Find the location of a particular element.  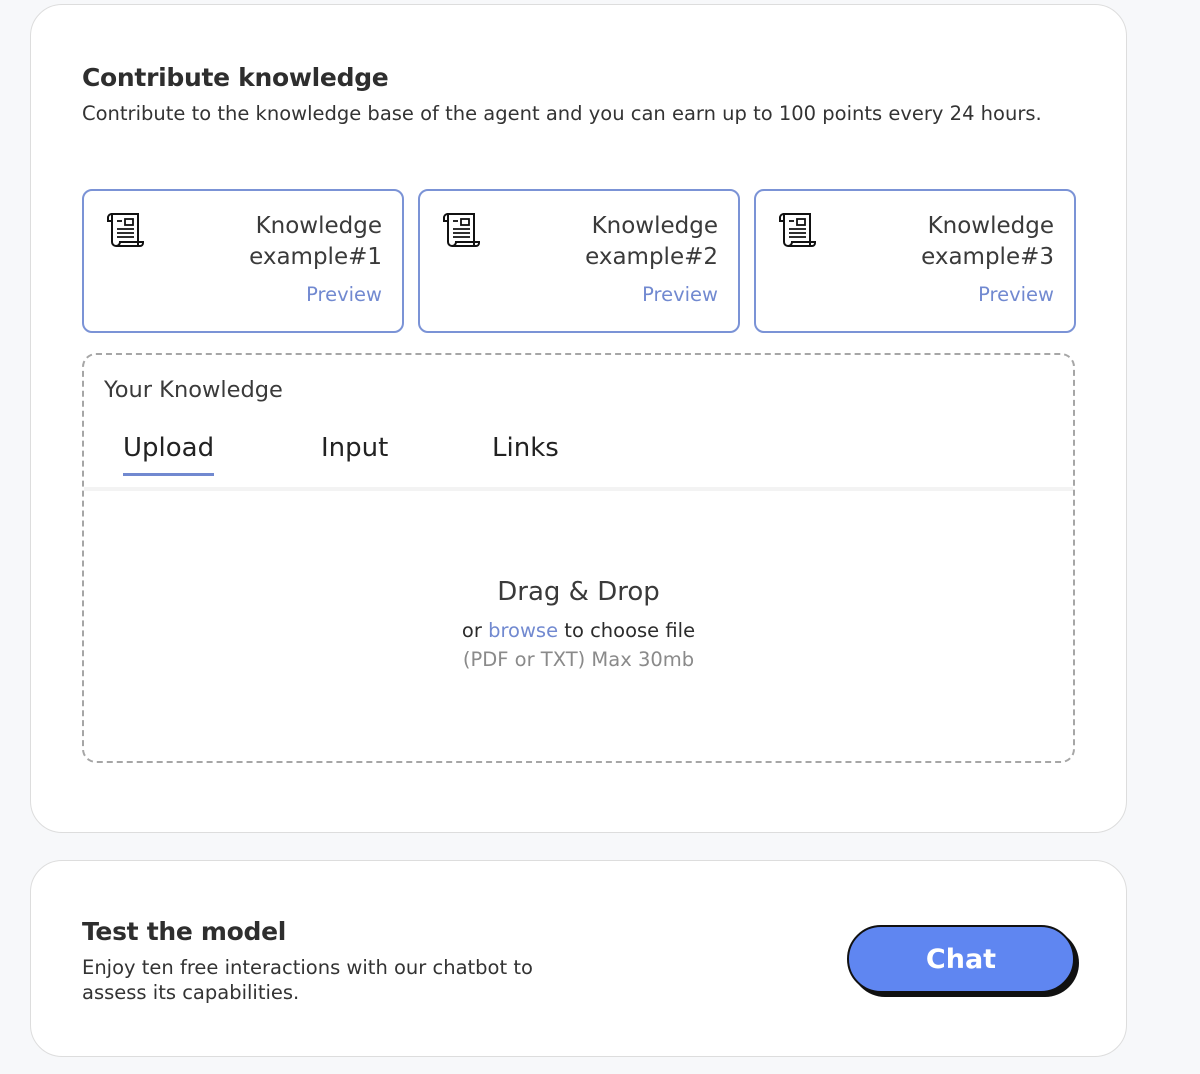

tab-upload: Upload is located at coordinates (169, 454).